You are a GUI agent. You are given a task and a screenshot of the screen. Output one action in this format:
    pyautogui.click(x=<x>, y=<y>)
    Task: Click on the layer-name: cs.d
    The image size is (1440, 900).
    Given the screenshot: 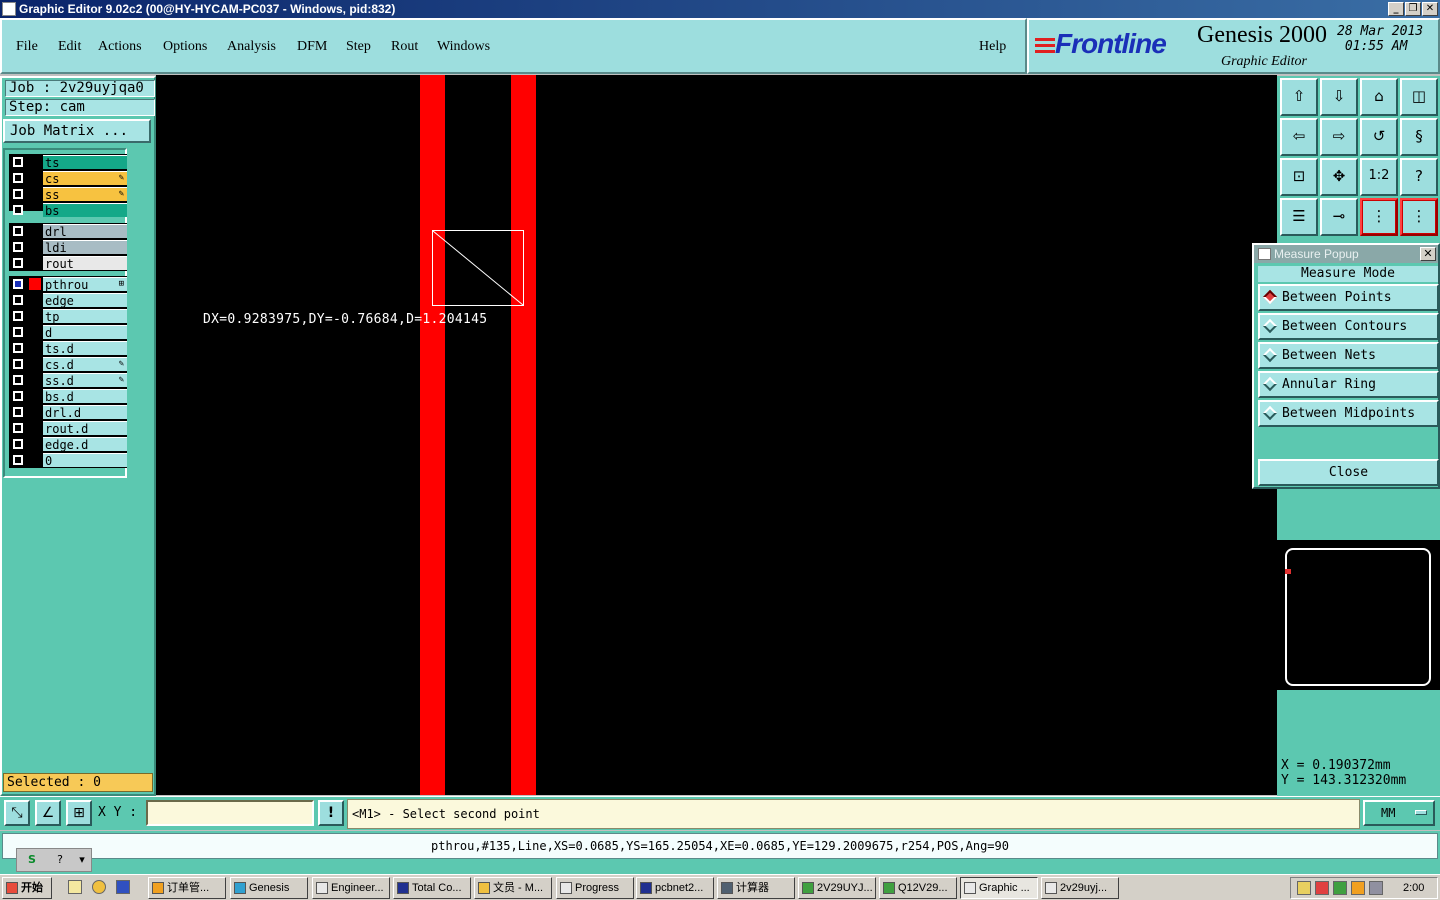 What is the action you would take?
    pyautogui.click(x=85, y=364)
    